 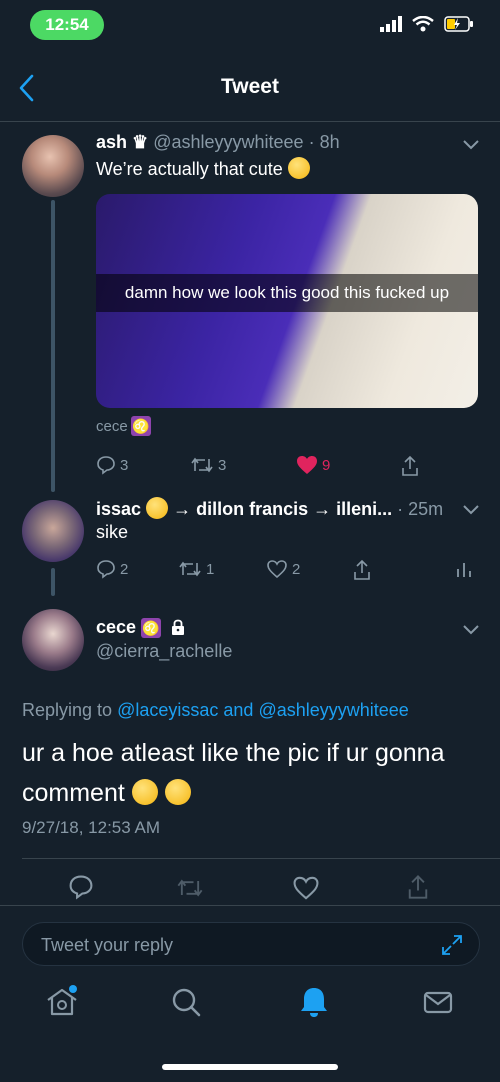 I want to click on signal-icon, so click(x=391, y=24).